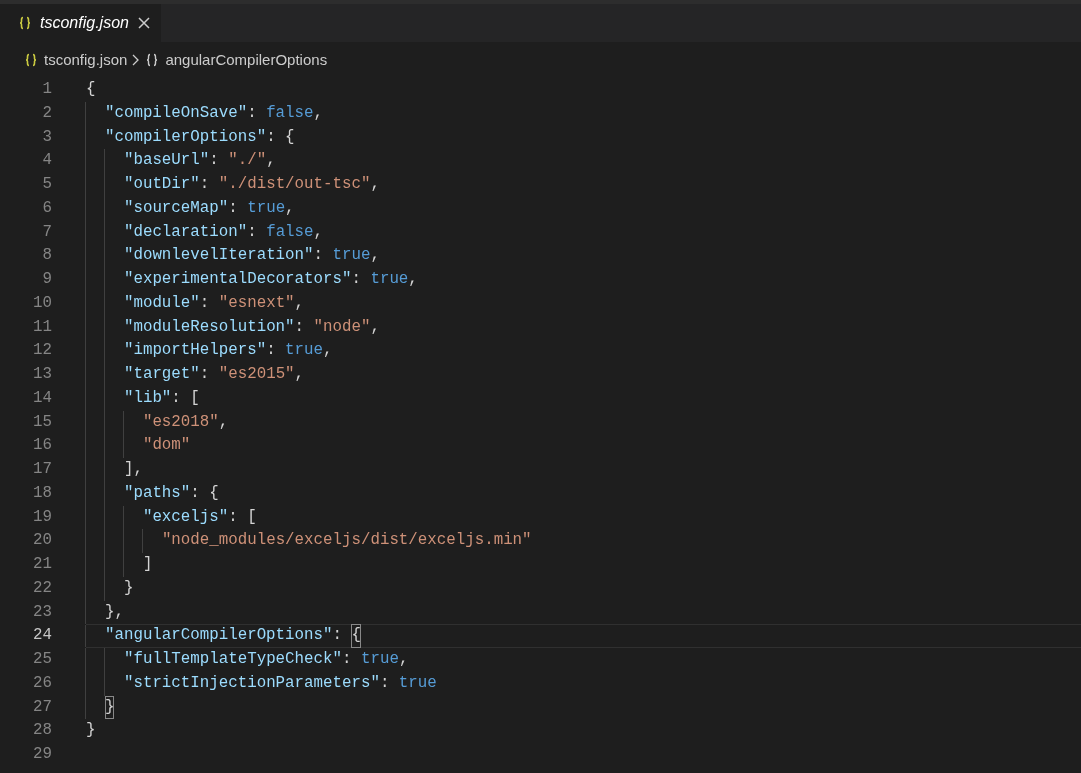 This screenshot has height=773, width=1081. I want to click on code-line: "baseUrl": "./",, so click(181, 161).